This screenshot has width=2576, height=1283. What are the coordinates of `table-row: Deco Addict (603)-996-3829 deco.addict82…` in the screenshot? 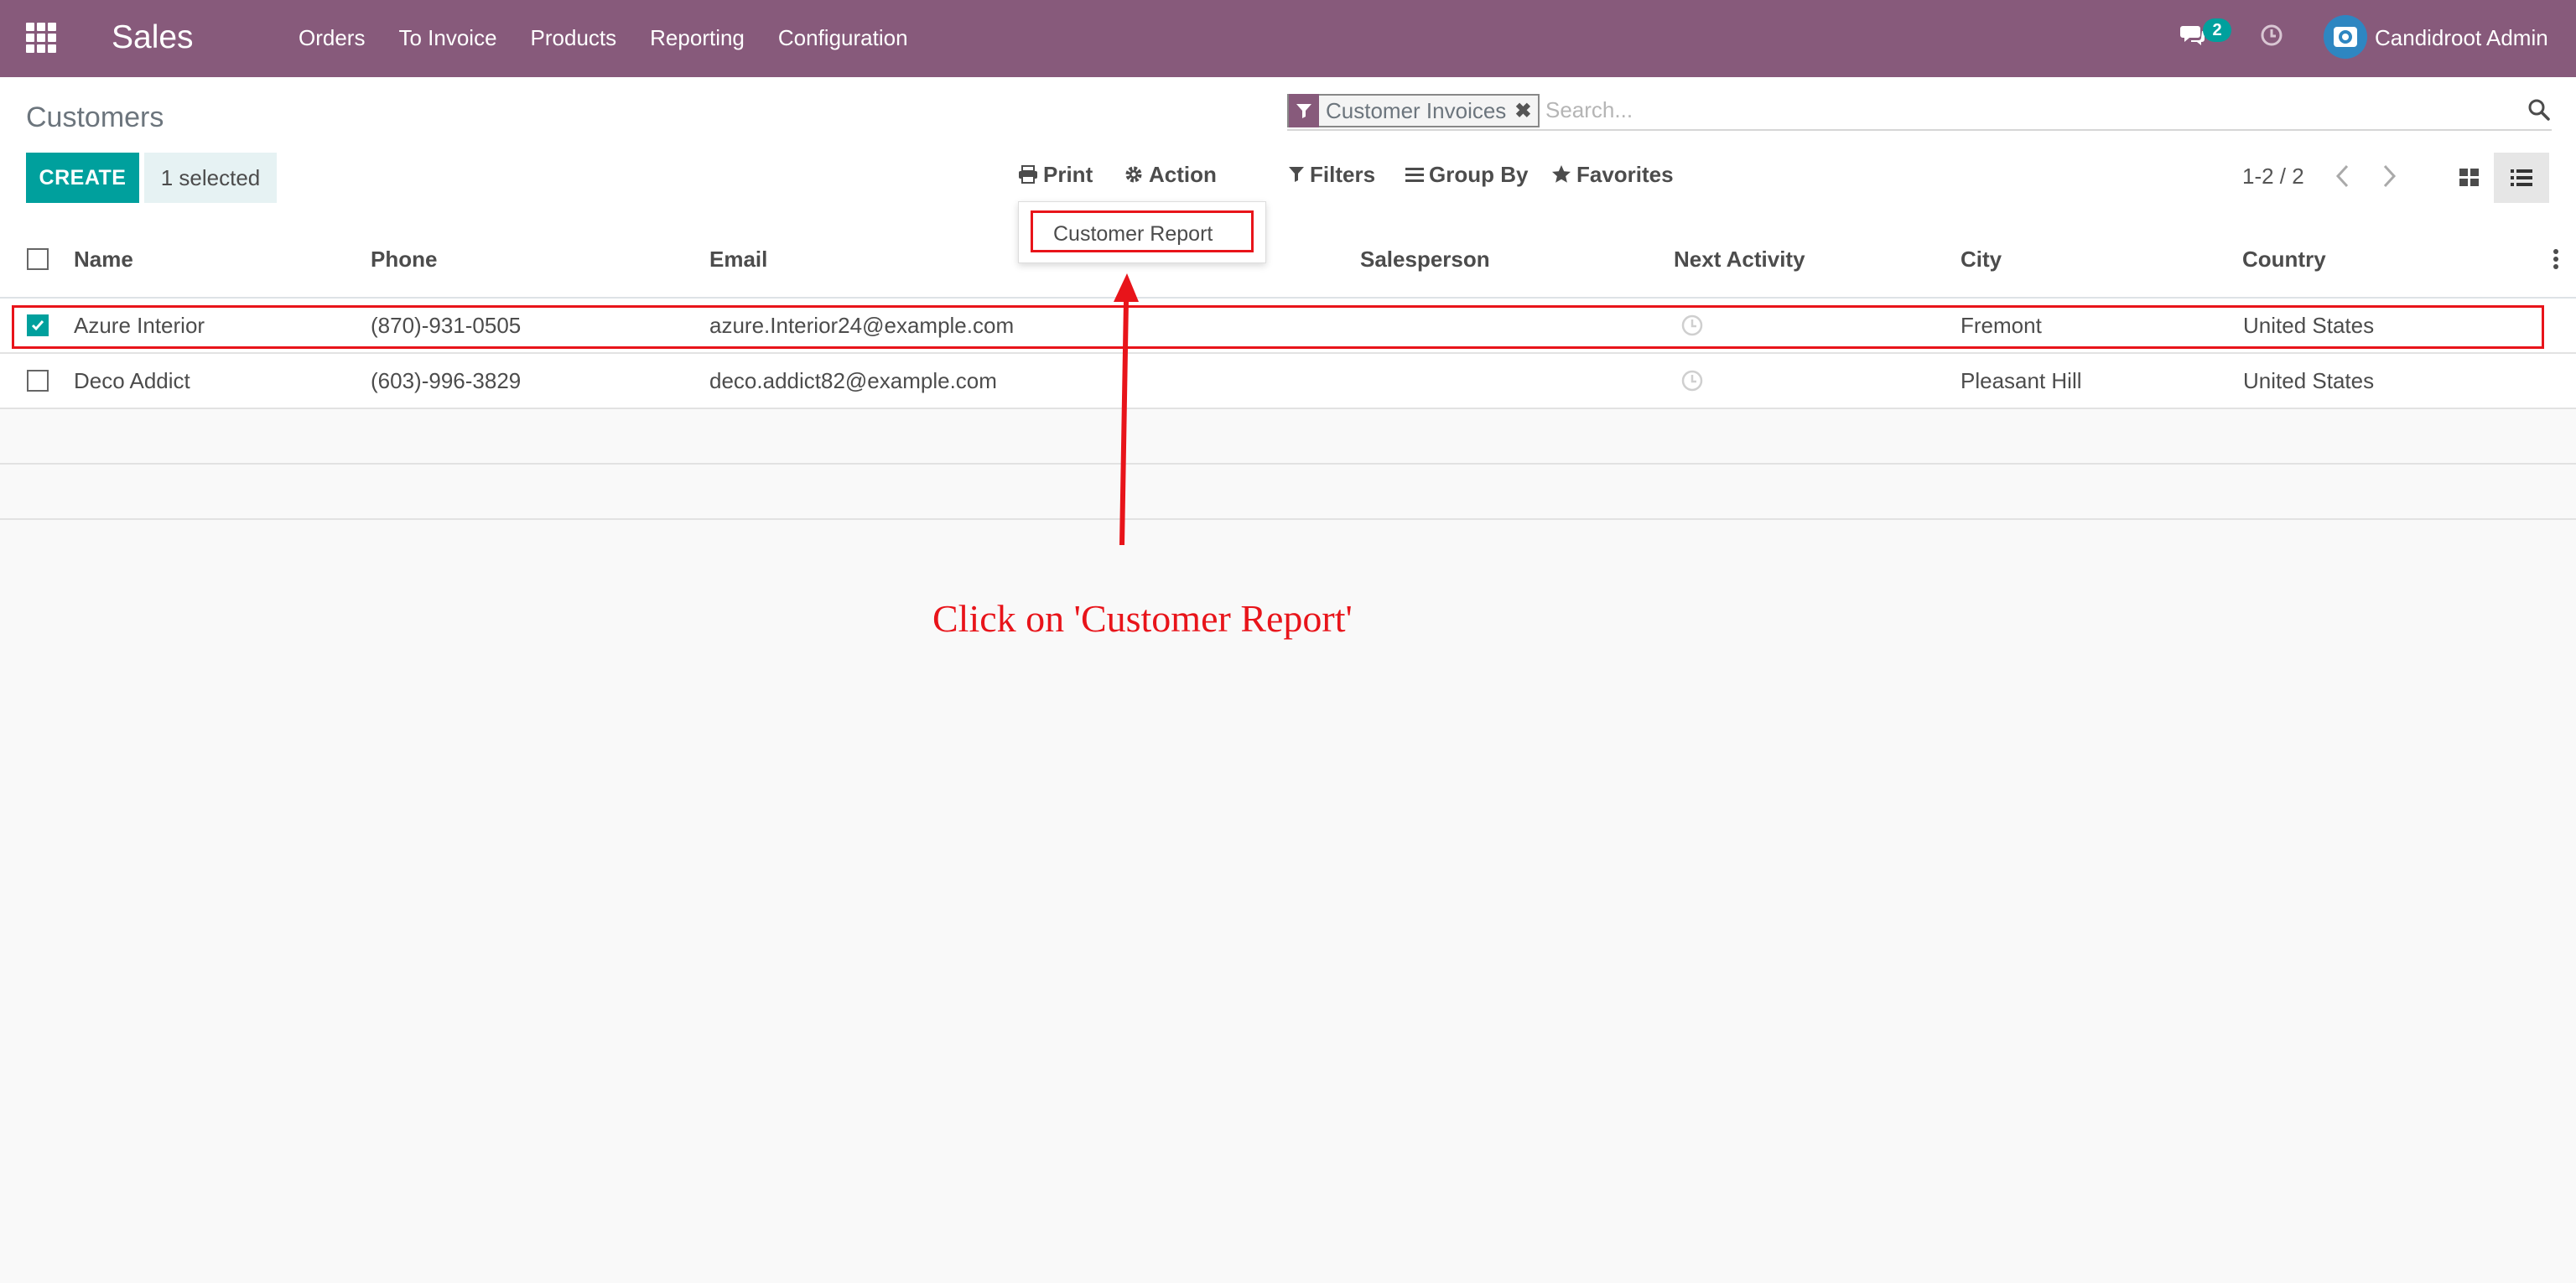 It's located at (1288, 381).